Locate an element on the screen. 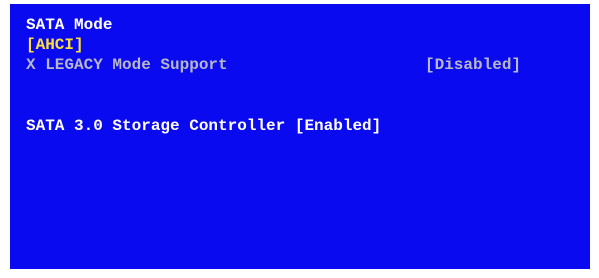 Image resolution: width=599 pixels, height=278 pixels. legacy-mode-support-label: X LEGACY Mode Support is located at coordinates (127, 65).